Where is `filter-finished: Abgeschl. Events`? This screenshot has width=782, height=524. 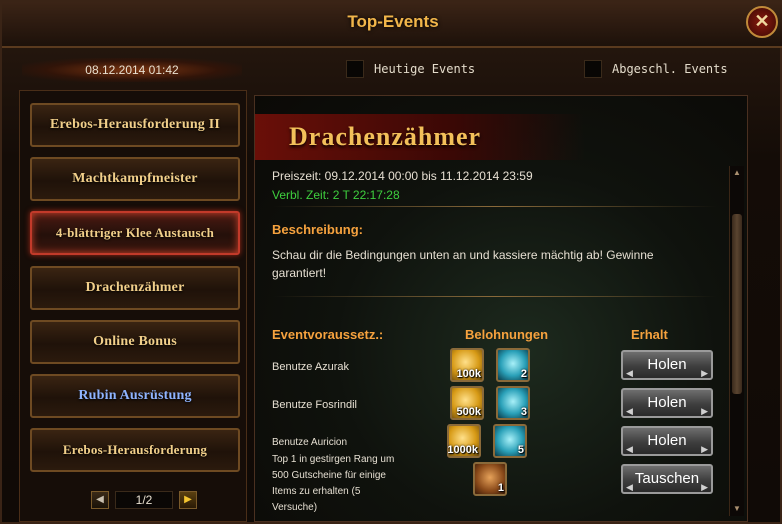
filter-finished: Abgeschl. Events is located at coordinates (656, 69).